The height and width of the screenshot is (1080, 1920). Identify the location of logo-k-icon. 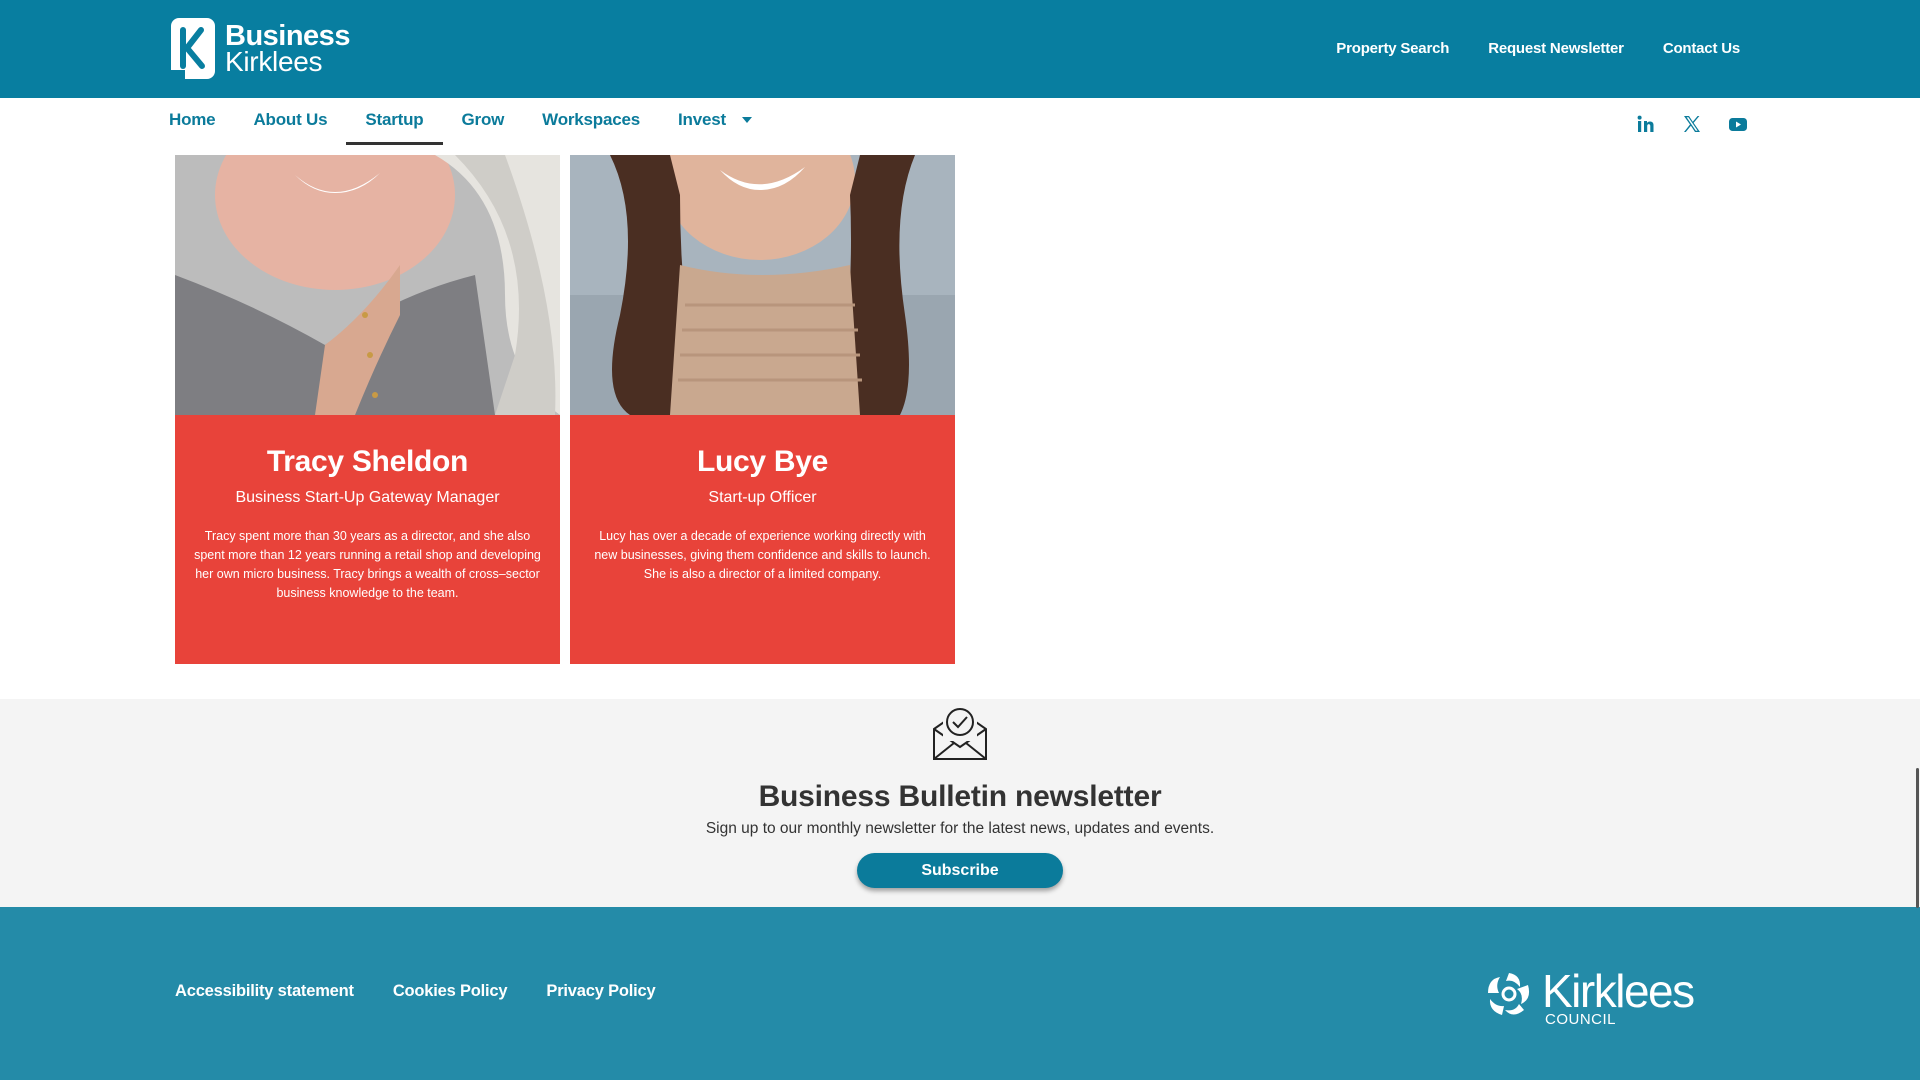
(193, 48).